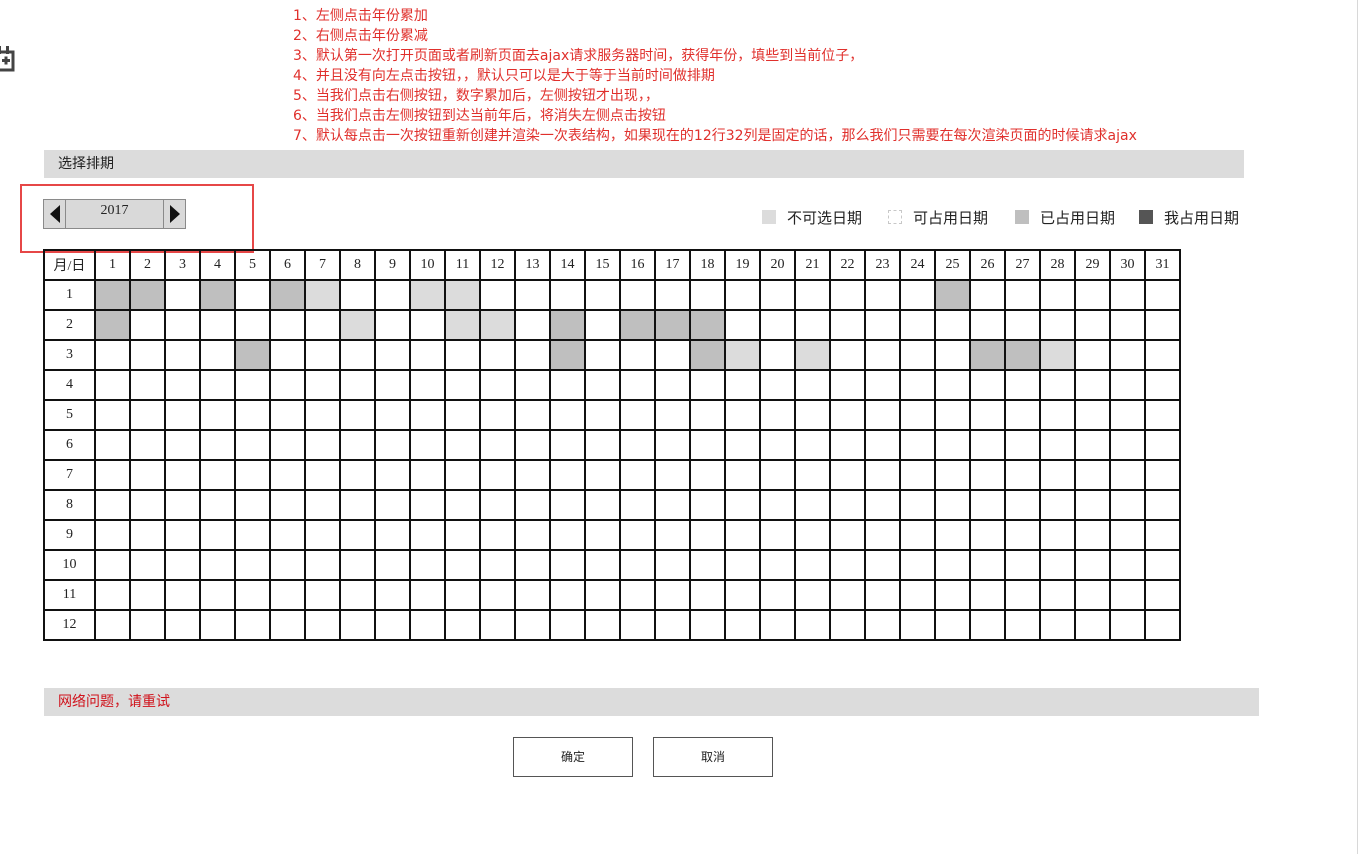 The height and width of the screenshot is (854, 1360). Describe the element at coordinates (713, 757) in the screenshot. I see `cancel-button: 取消` at that location.